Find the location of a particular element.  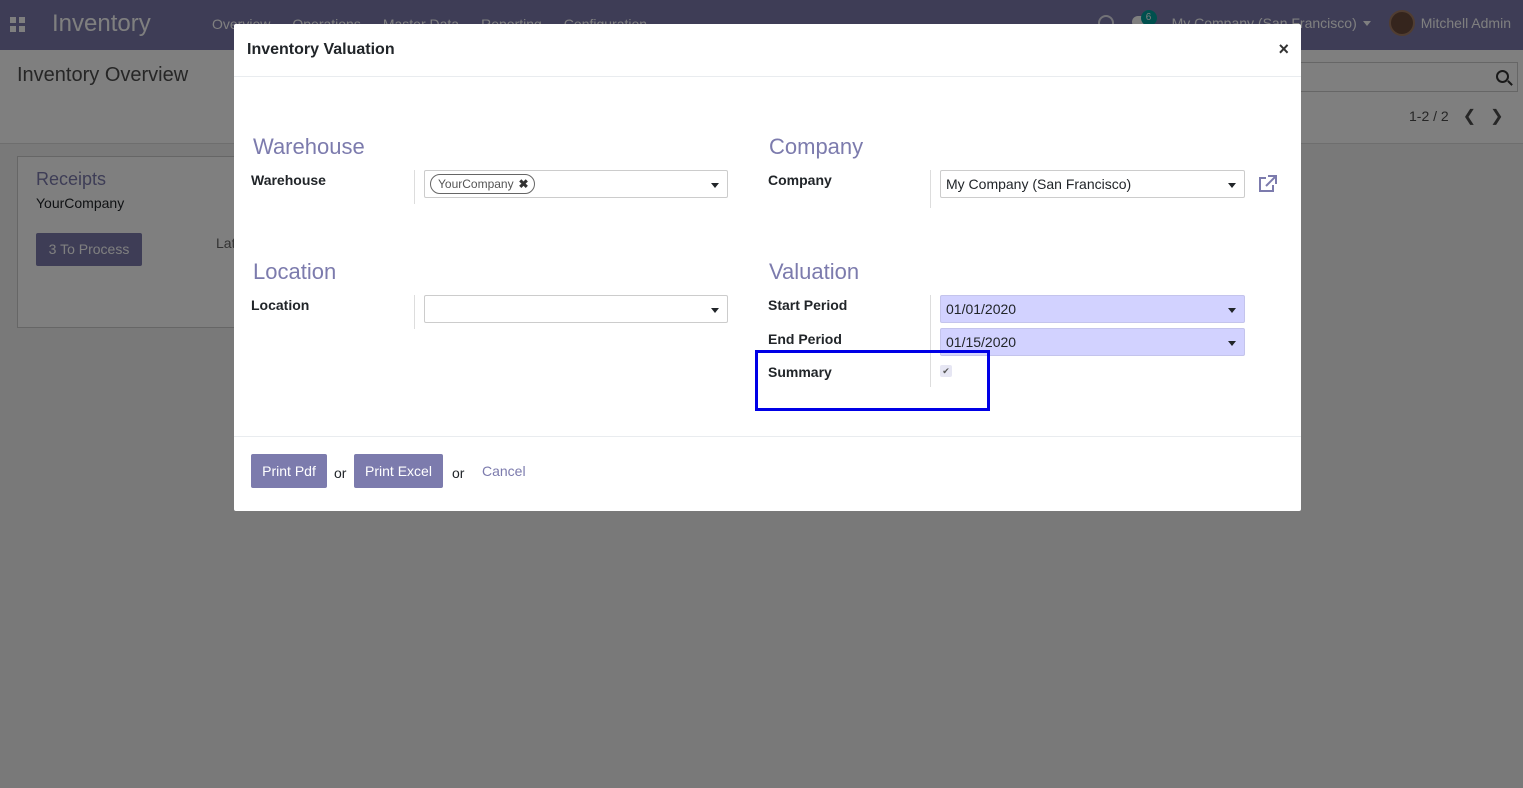

end-period-value: 01/15/2020 is located at coordinates (981, 342).